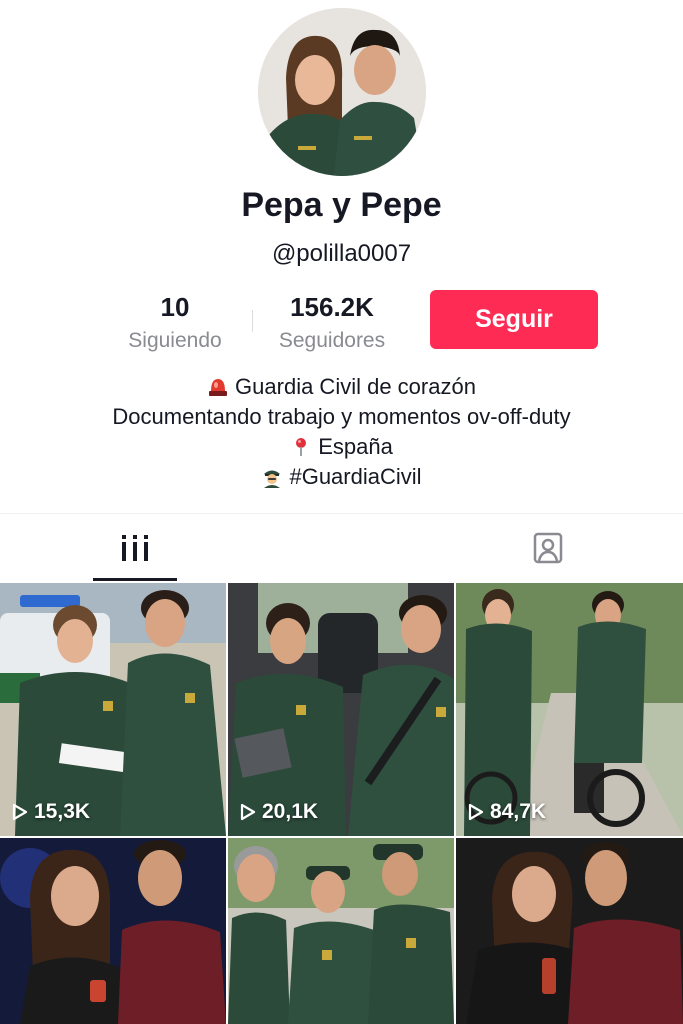  What do you see at coordinates (332, 307) in the screenshot?
I see `followers-count: 156.2K` at bounding box center [332, 307].